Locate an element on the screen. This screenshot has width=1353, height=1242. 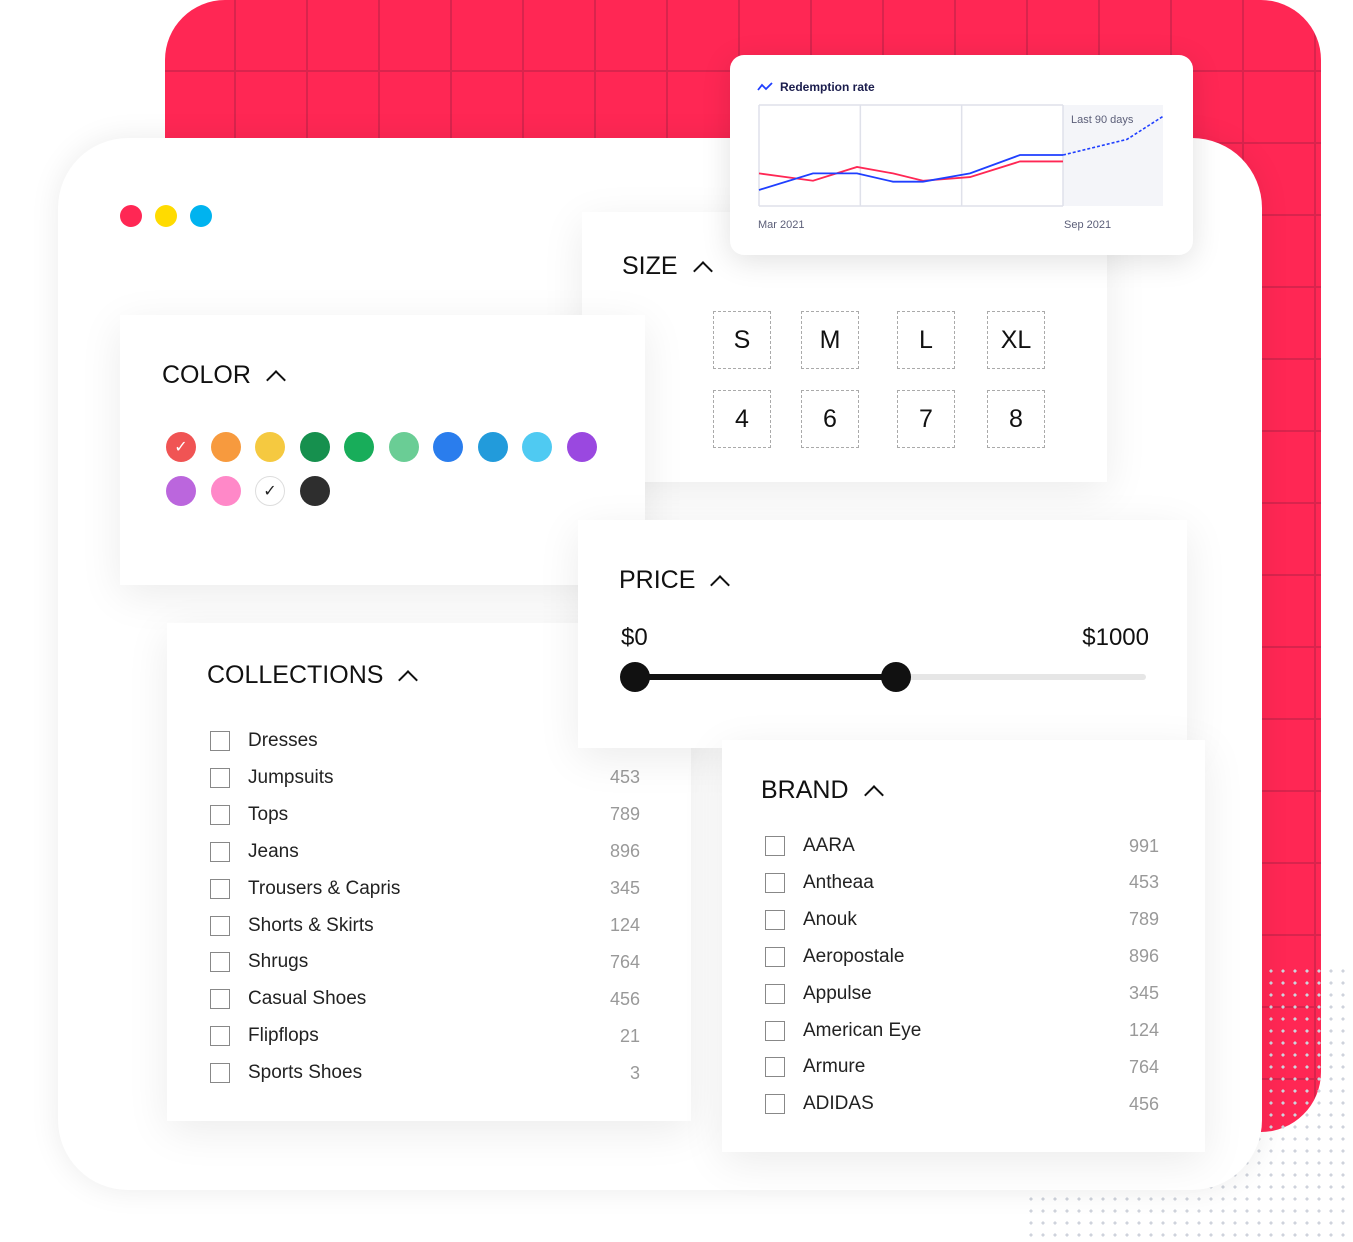
size-option: 7 is located at coordinates (926, 419).